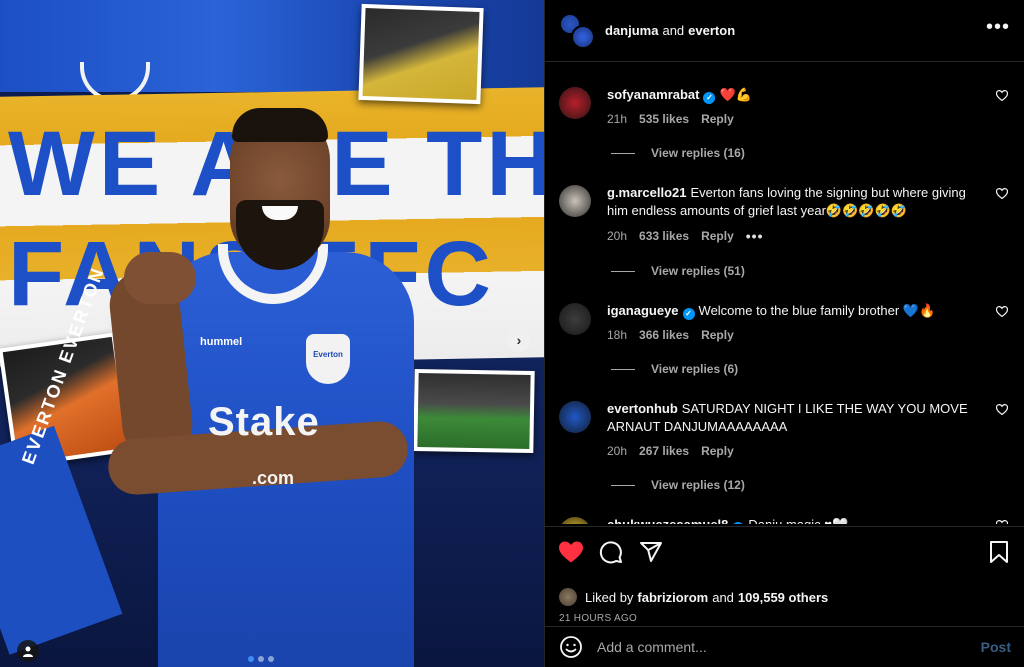 The width and height of the screenshot is (1024, 667). What do you see at coordinates (698, 153) in the screenshot?
I see `view-replies-label: View replies (16)` at bounding box center [698, 153].